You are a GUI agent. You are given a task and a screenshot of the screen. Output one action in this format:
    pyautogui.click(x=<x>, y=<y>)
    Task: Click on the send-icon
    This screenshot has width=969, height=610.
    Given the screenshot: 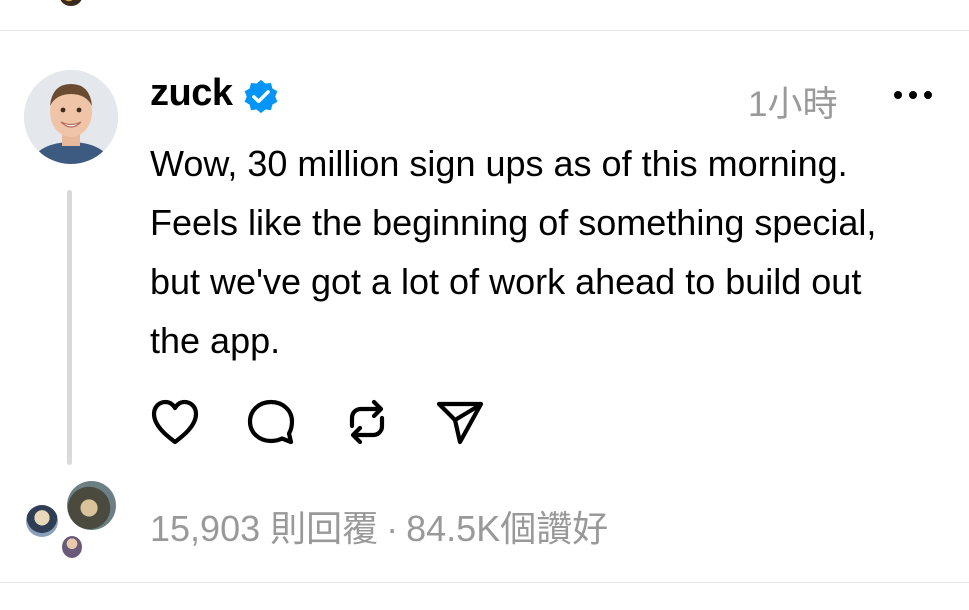 What is the action you would take?
    pyautogui.click(x=460, y=423)
    